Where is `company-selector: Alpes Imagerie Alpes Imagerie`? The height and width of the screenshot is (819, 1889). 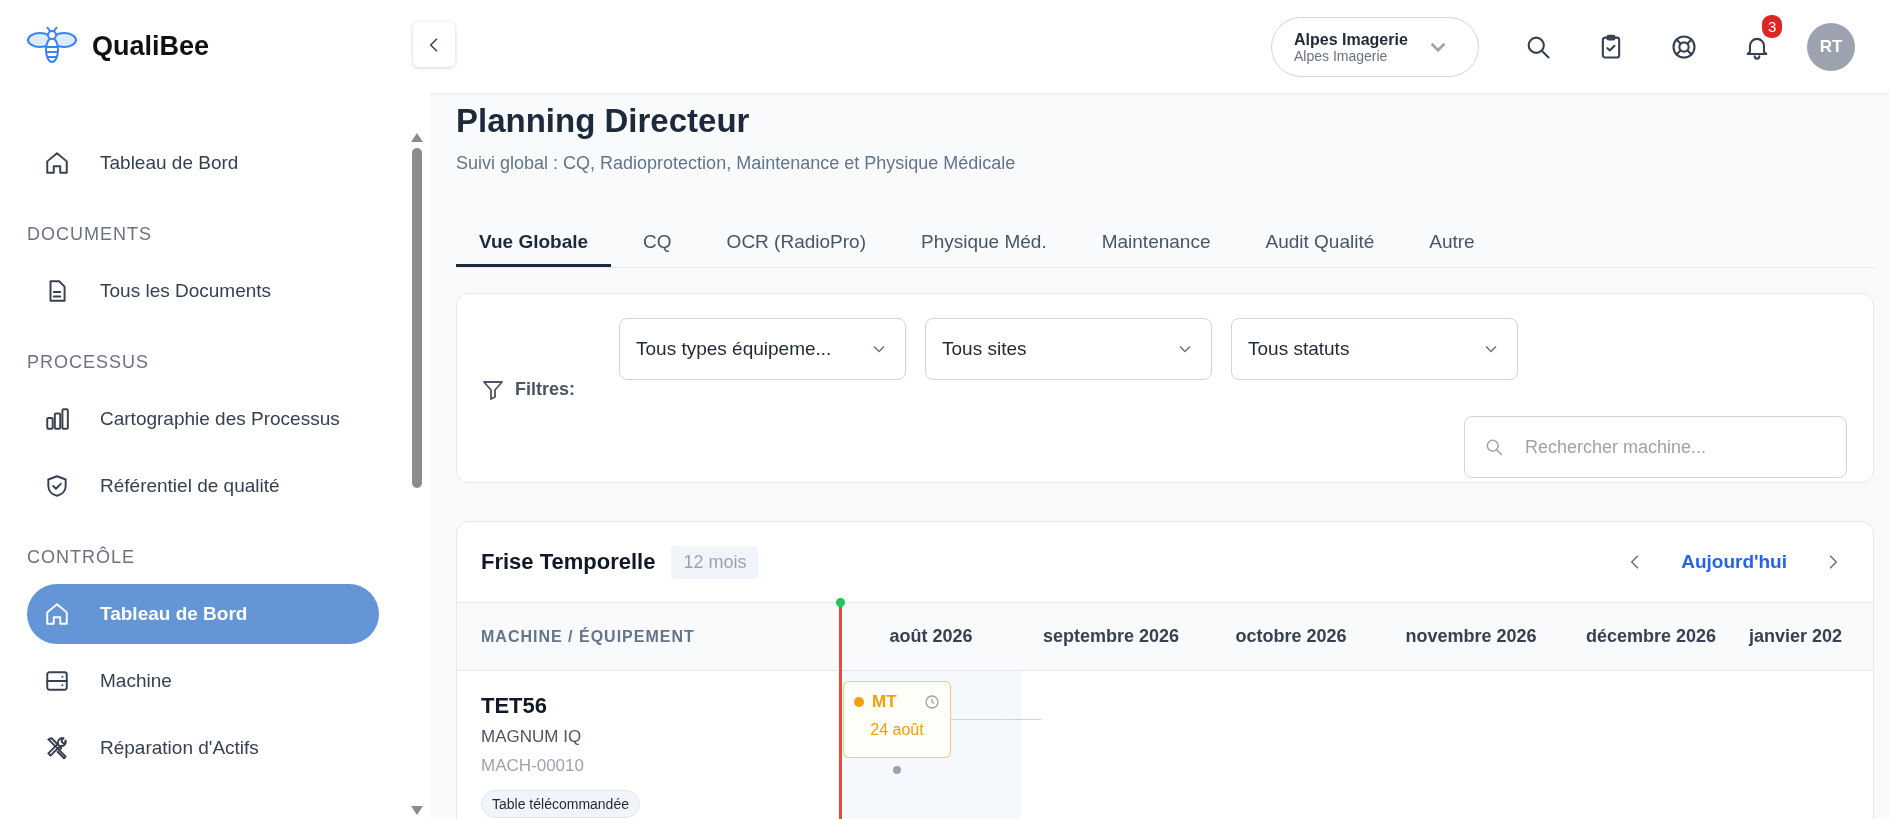
company-selector: Alpes Imagerie Alpes Imagerie is located at coordinates (1375, 46).